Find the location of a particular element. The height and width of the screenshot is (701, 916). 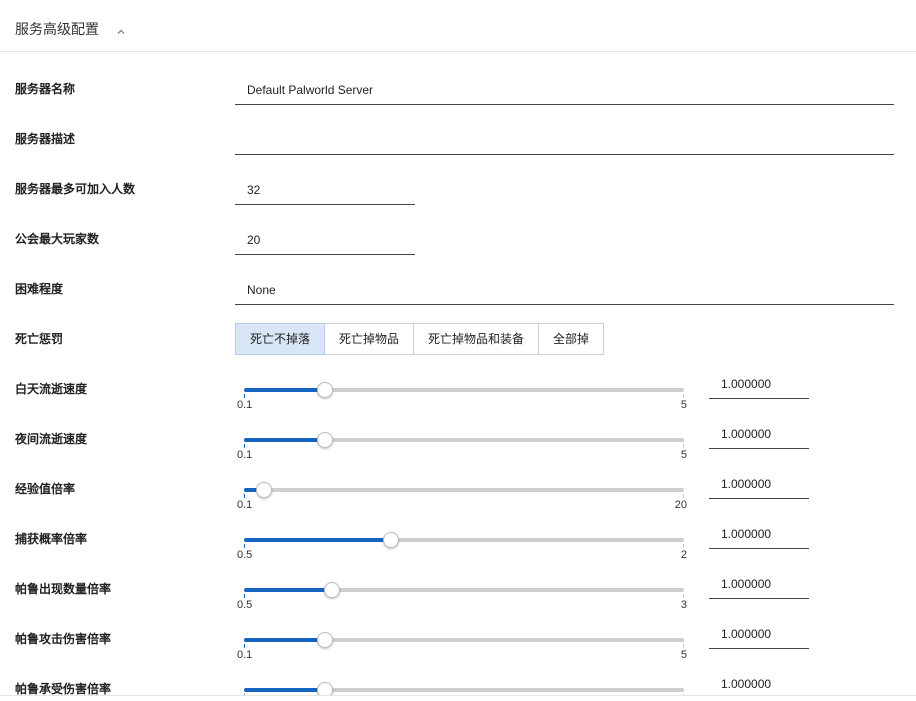

pal-damage-dealt-value-input is located at coordinates (759, 634).